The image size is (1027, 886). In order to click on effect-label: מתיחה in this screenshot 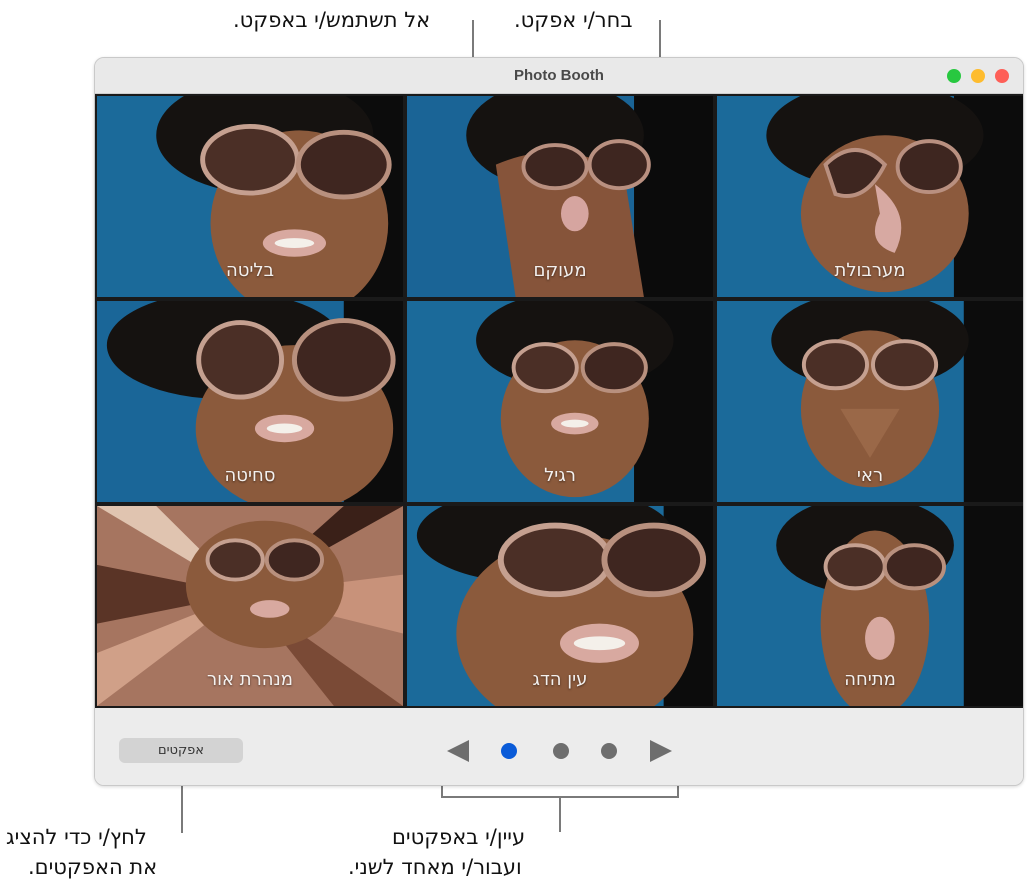, I will do `click(870, 679)`.